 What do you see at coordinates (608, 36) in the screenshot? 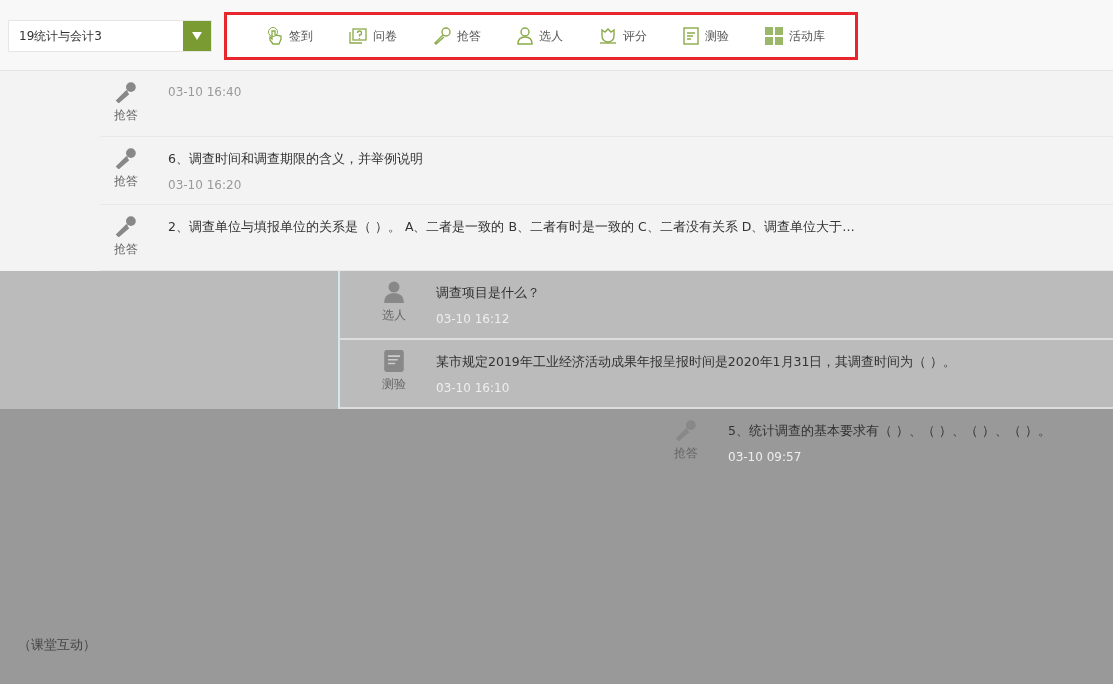
I see `flower-icon` at bounding box center [608, 36].